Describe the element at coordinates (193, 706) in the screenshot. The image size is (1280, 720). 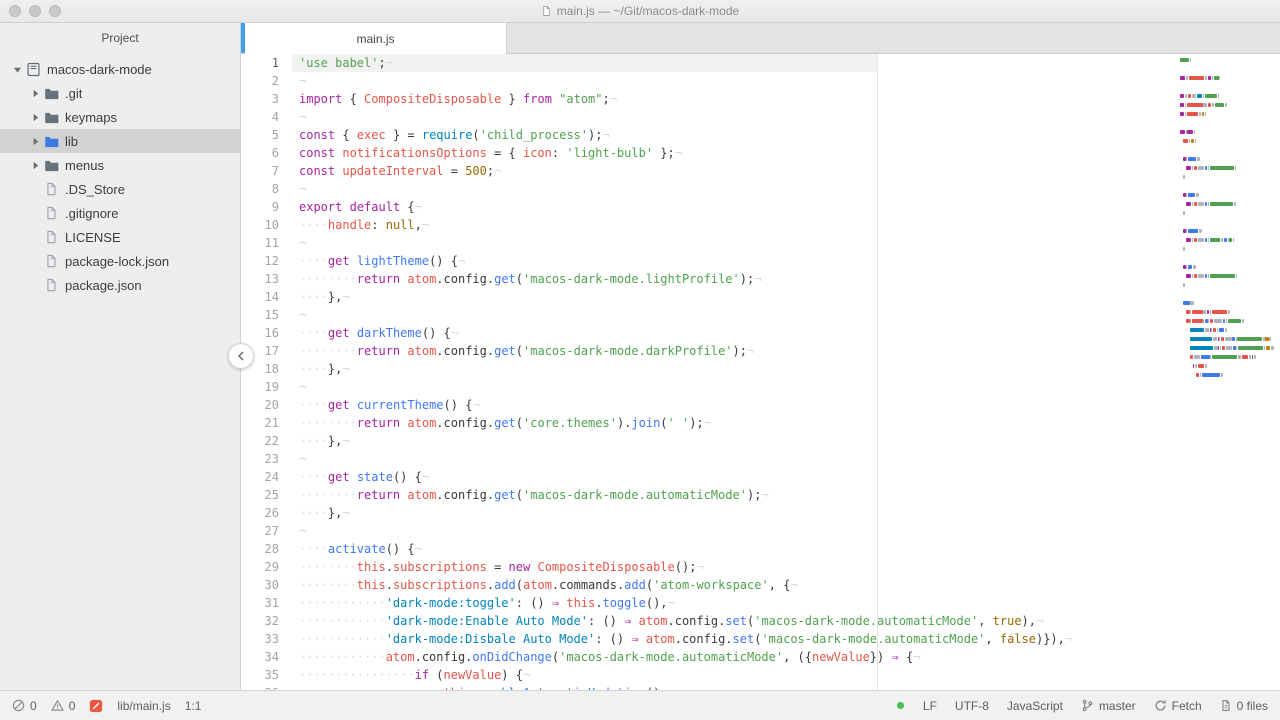
I see `cursor-position: 1:1` at that location.